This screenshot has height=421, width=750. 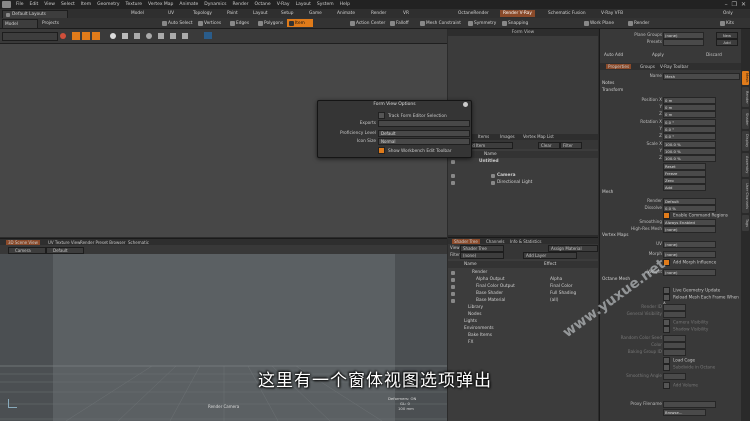 What do you see at coordinates (671, 84) in the screenshot?
I see `notes-section: Notes` at bounding box center [671, 84].